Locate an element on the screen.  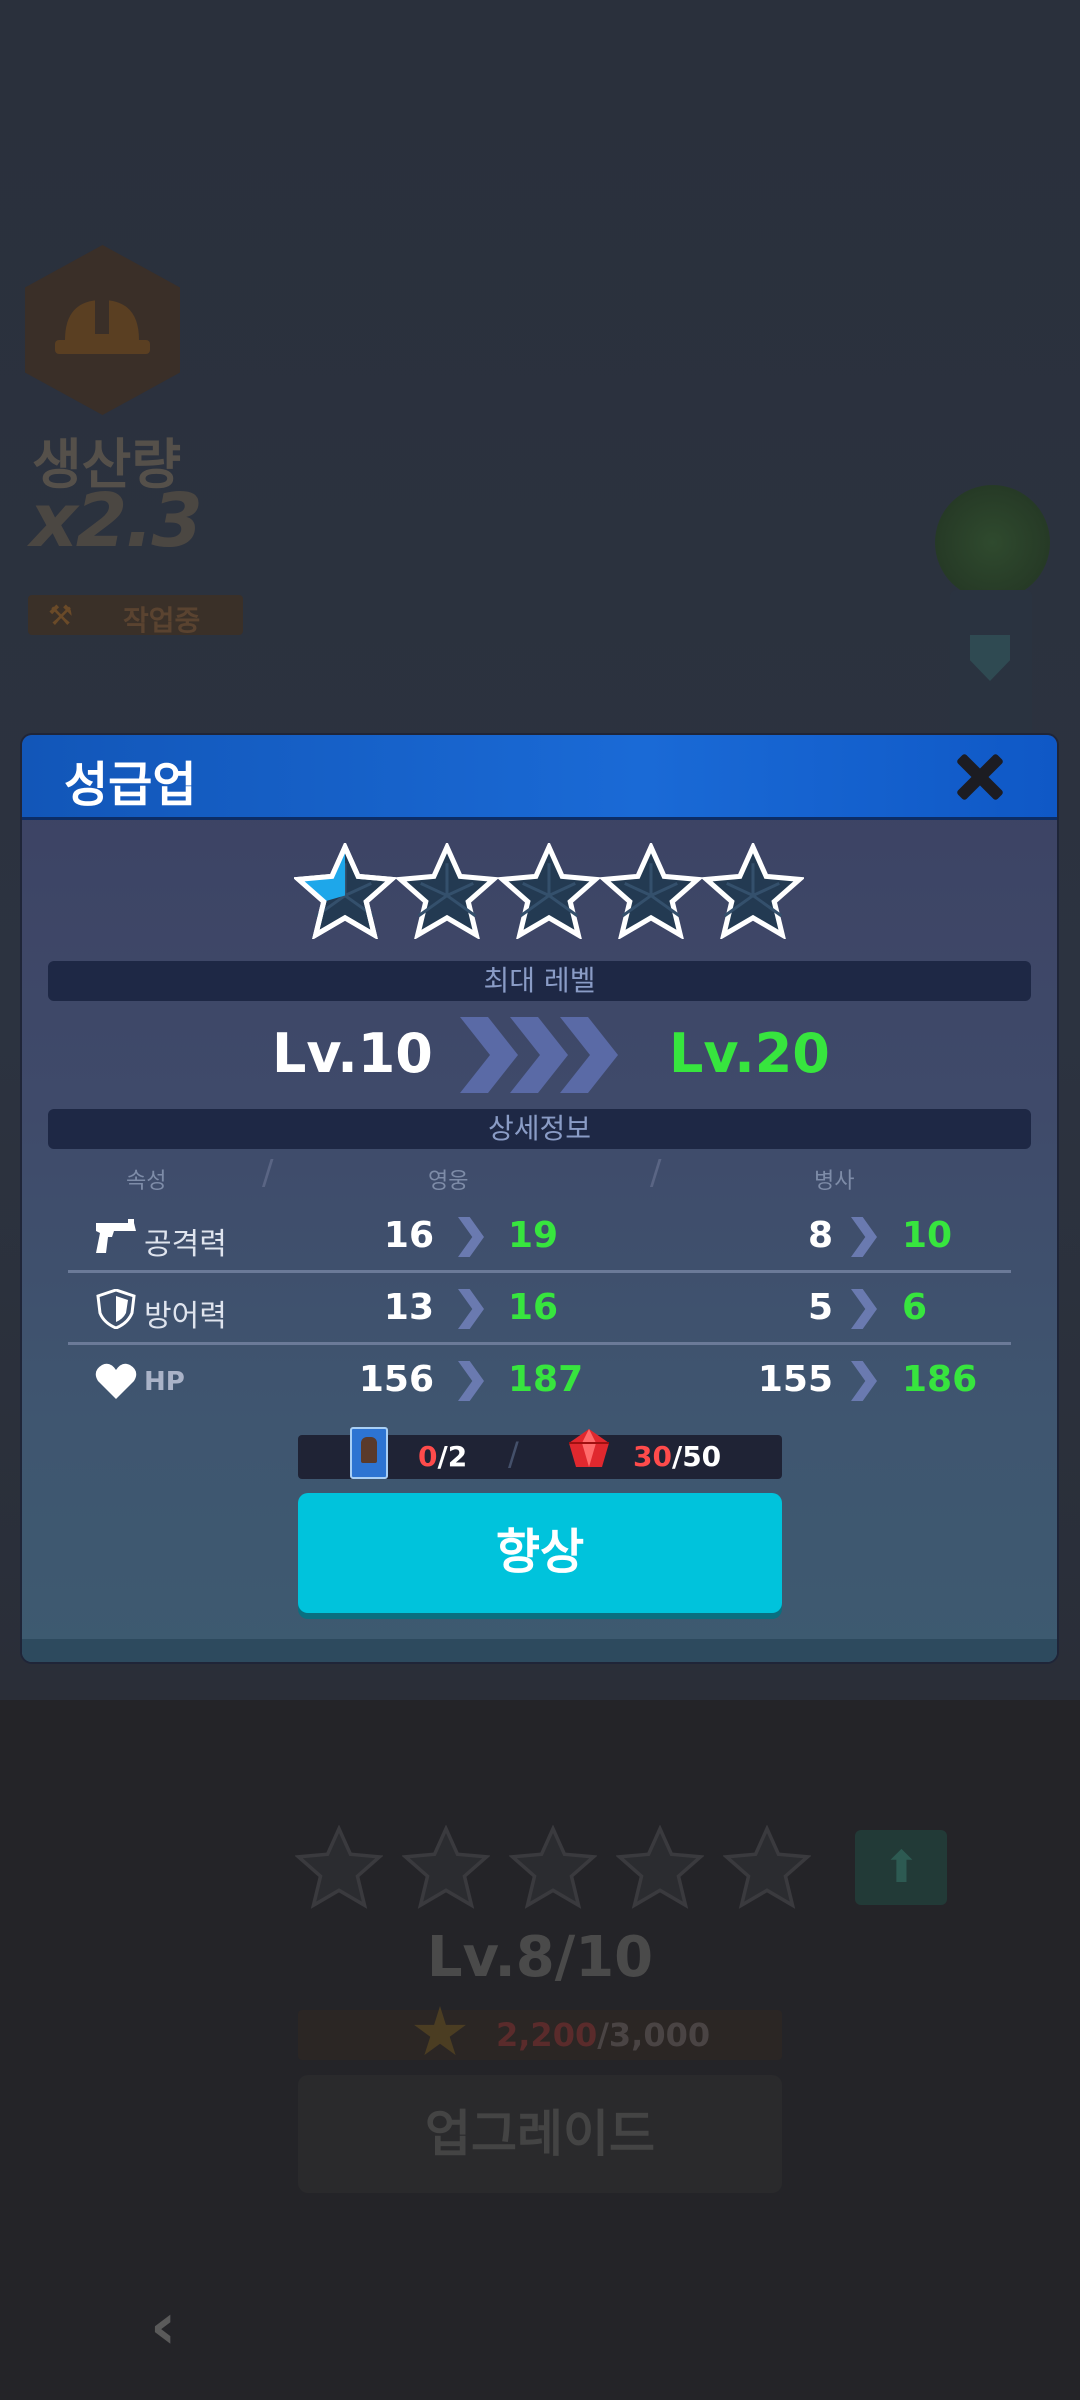
level-to: Lv.20 is located at coordinates (749, 1053).